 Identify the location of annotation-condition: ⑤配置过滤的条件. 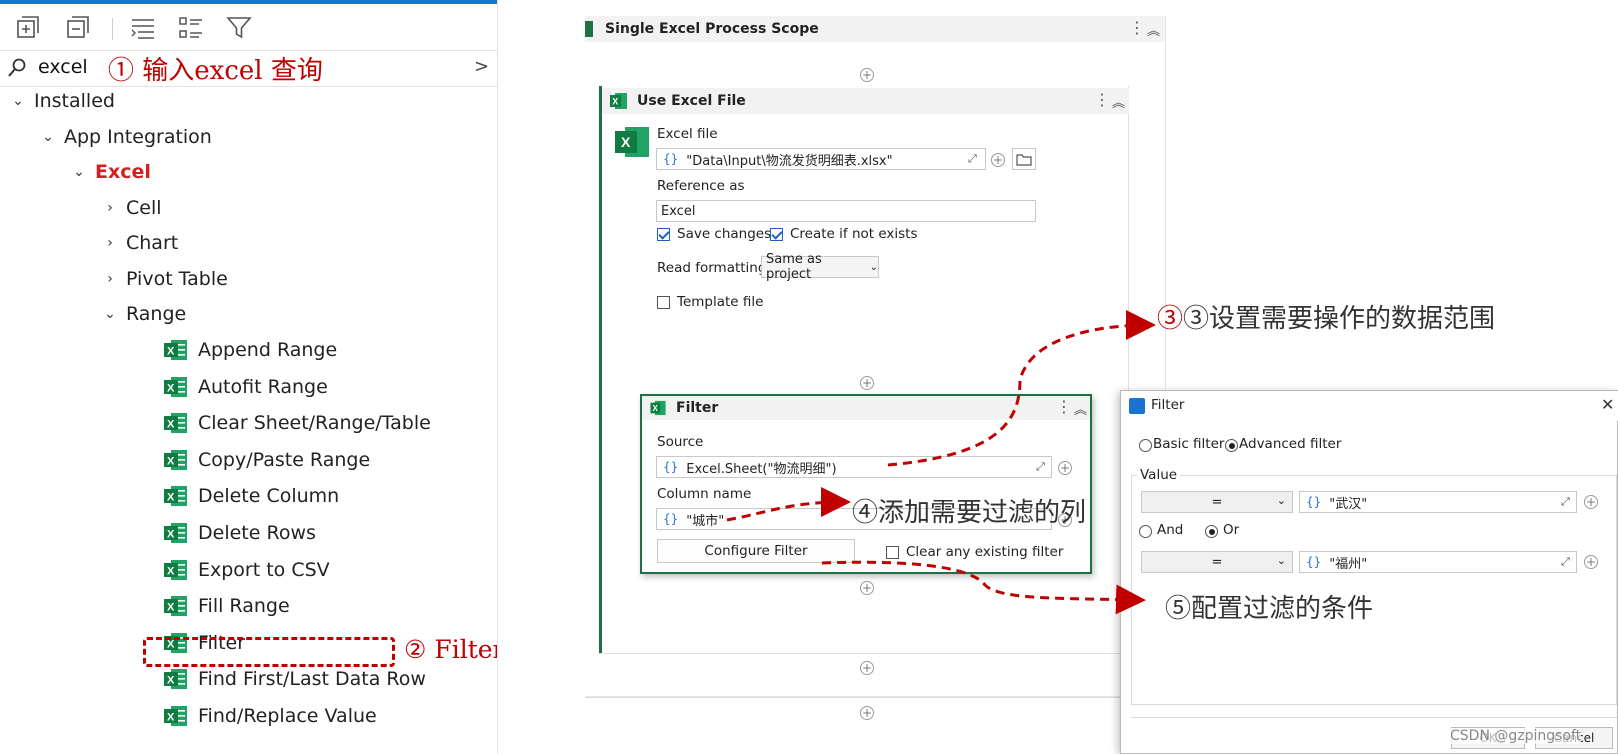
(1269, 609).